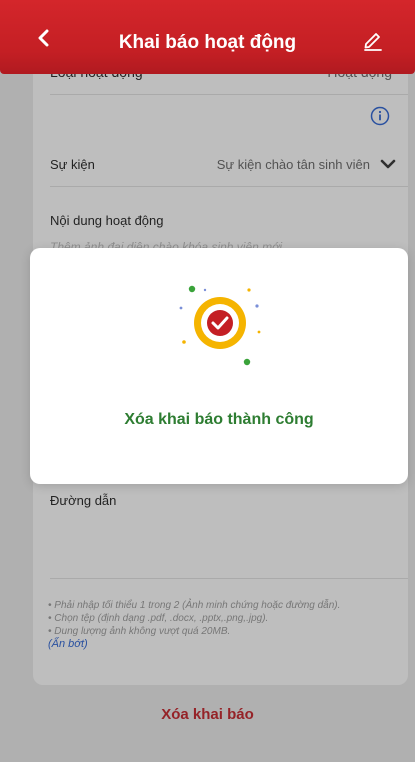 This screenshot has height=762, width=415. Describe the element at coordinates (373, 40) in the screenshot. I see `edit-icon` at that location.